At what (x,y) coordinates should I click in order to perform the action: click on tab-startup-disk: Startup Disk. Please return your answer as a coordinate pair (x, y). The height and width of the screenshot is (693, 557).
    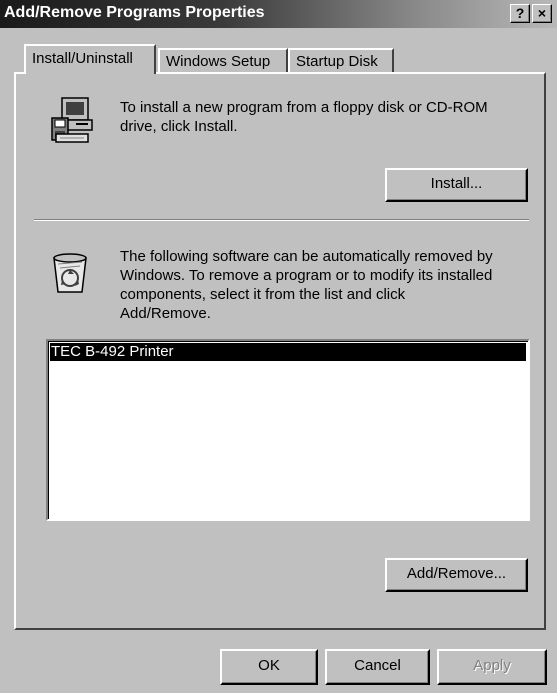
    Looking at the image, I should click on (341, 61).